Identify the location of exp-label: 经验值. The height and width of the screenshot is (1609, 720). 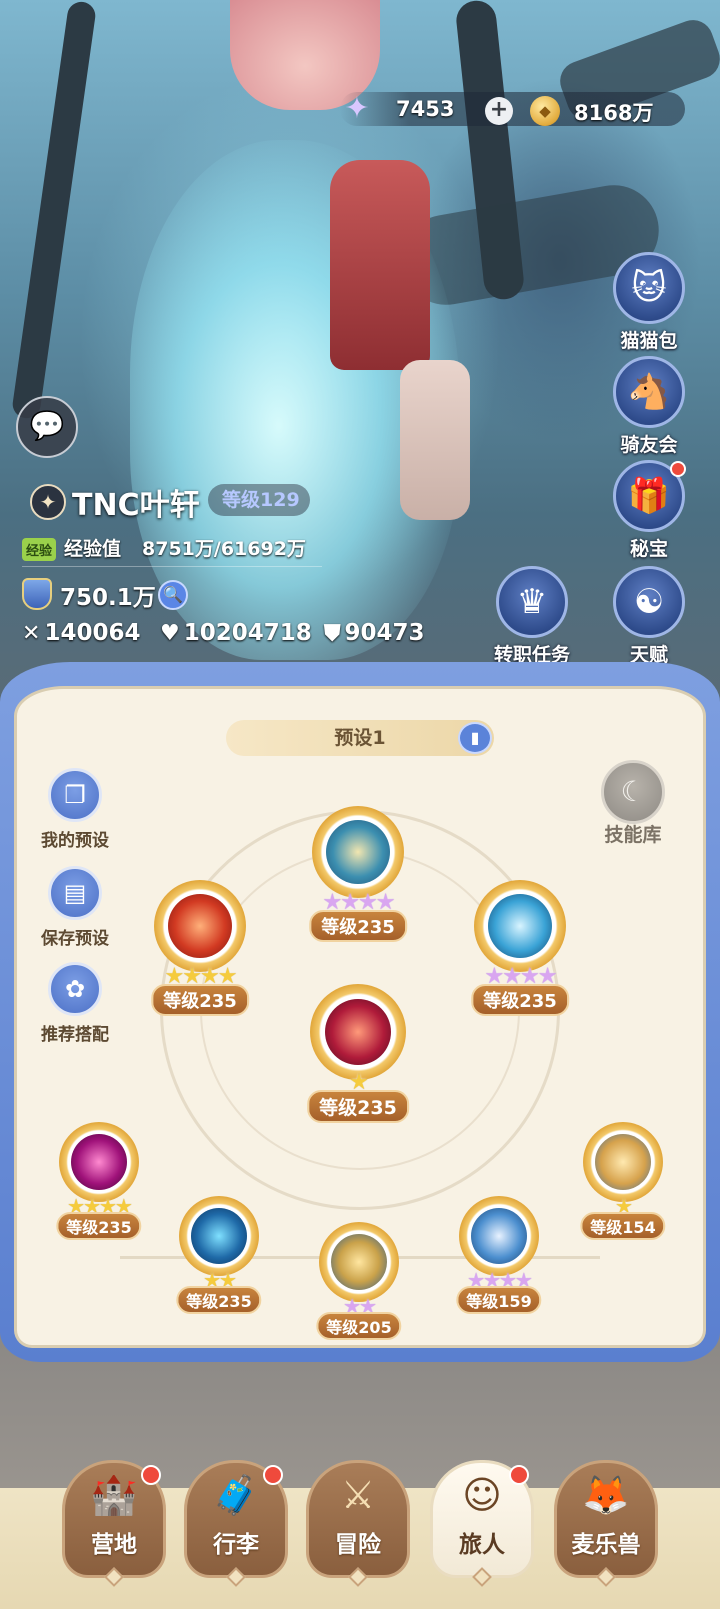
(93, 549).